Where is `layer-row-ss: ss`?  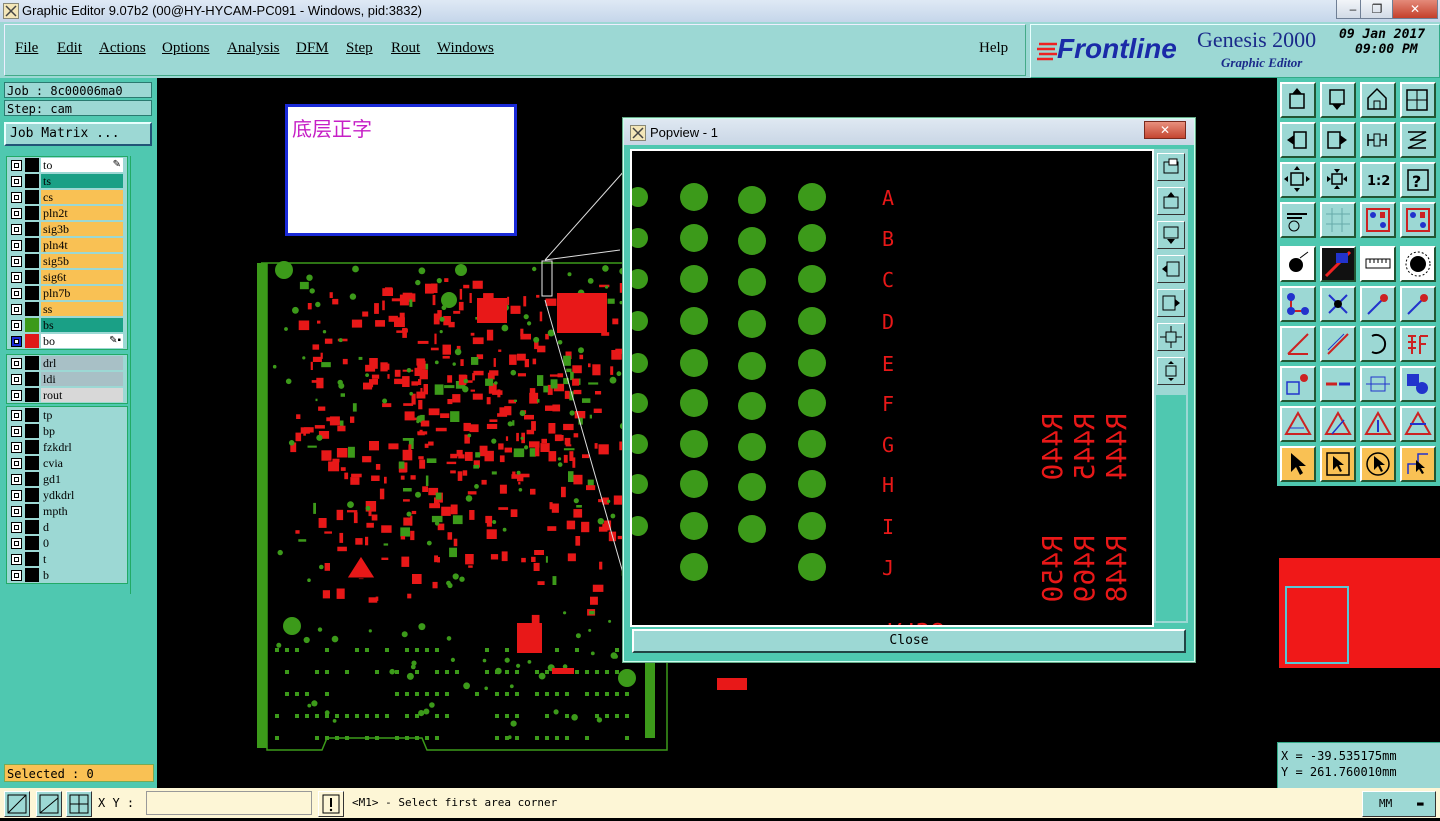
layer-row-ss: ss is located at coordinates (67, 309).